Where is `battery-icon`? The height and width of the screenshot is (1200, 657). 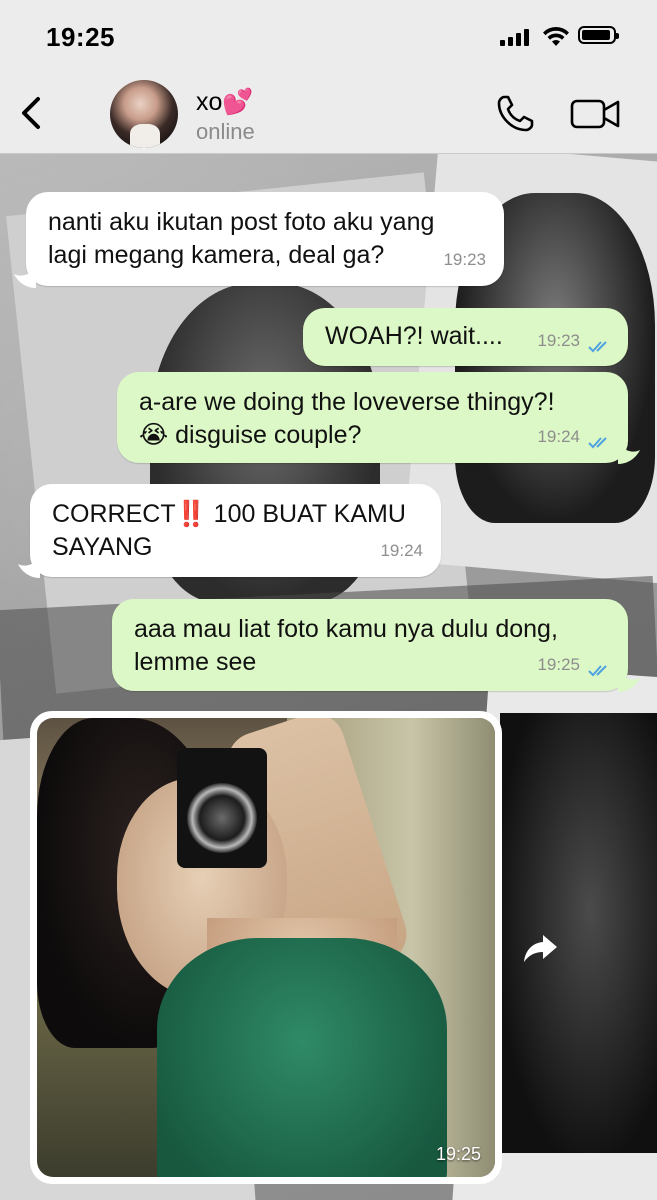 battery-icon is located at coordinates (598, 35).